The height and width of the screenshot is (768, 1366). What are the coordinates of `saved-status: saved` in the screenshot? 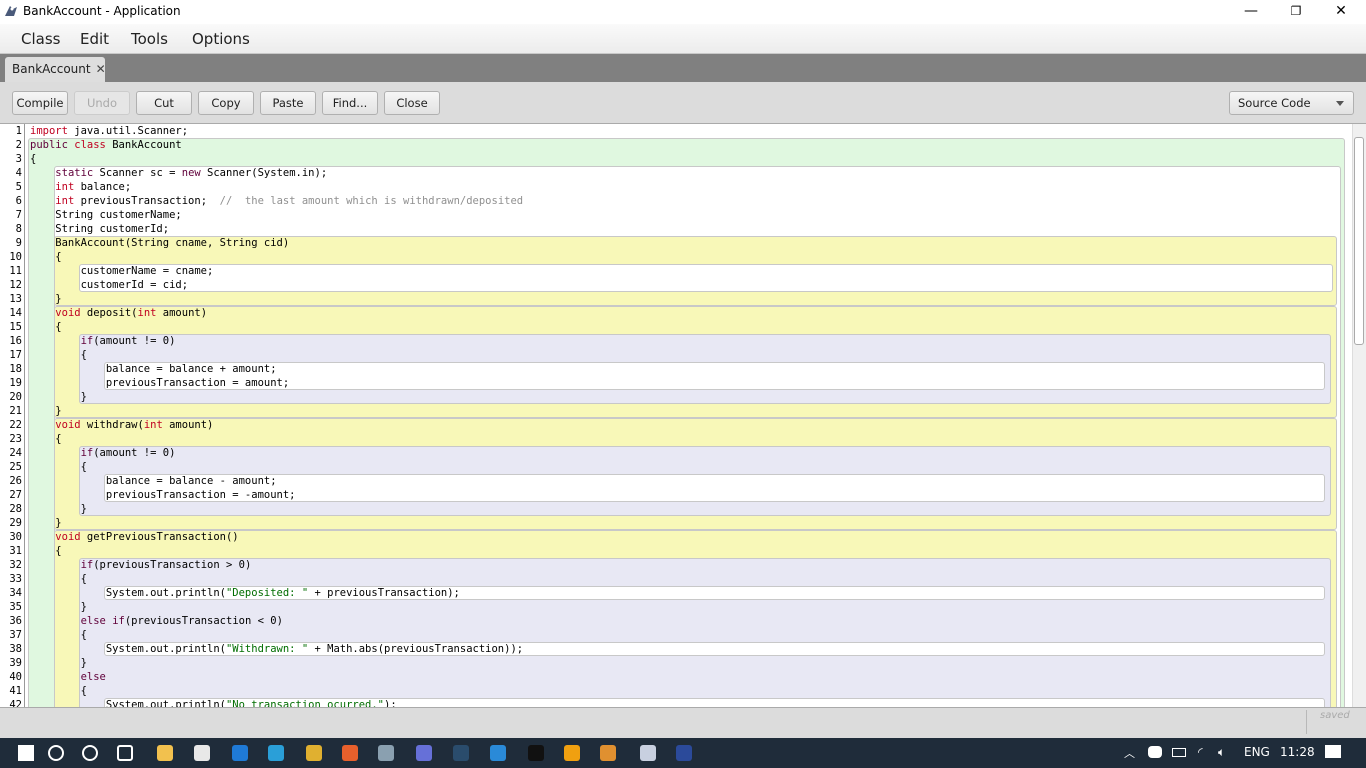 It's located at (1335, 715).